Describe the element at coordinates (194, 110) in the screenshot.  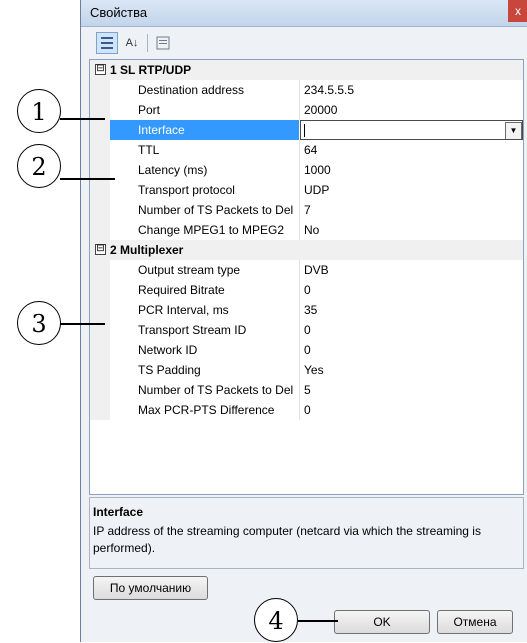
I see `property-name: Port` at that location.